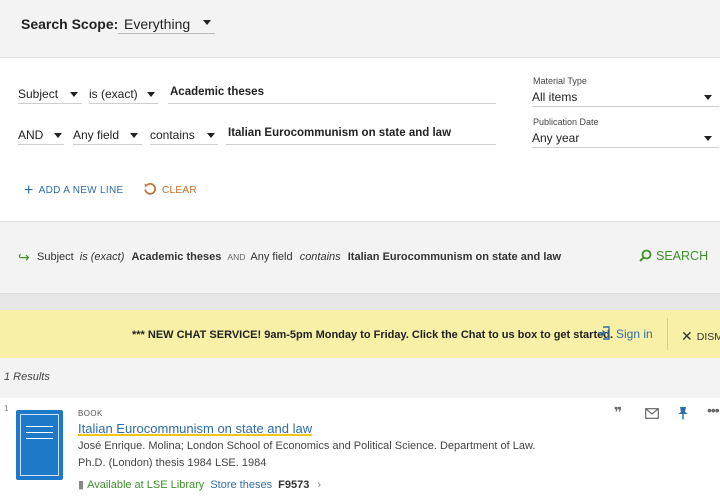 The height and width of the screenshot is (504, 720). What do you see at coordinates (667, 334) in the screenshot?
I see `banner-divider` at bounding box center [667, 334].